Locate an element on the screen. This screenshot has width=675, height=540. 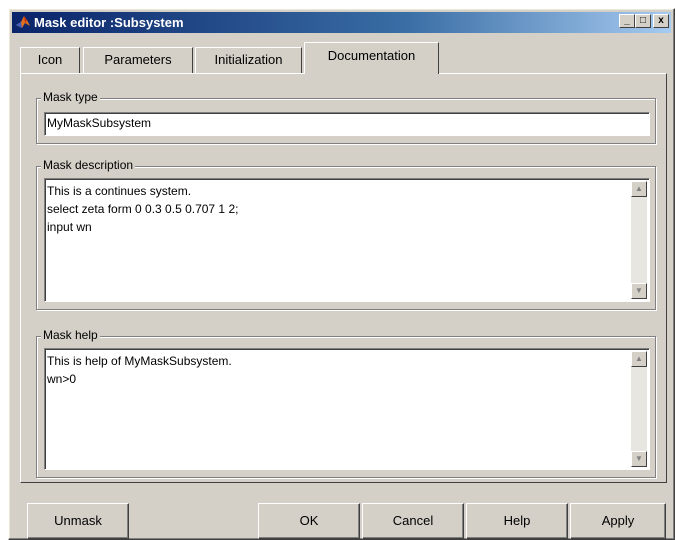
mask-type-value: MyMaskSubsystem is located at coordinates (99, 123).